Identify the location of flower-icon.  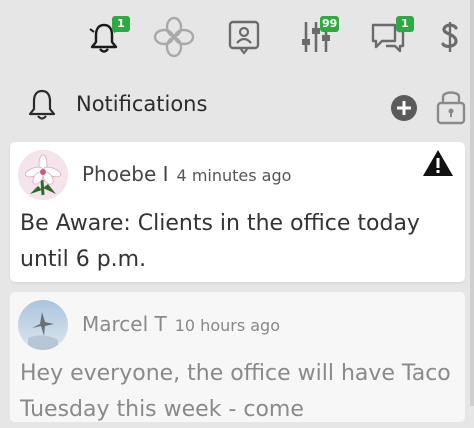
(174, 37).